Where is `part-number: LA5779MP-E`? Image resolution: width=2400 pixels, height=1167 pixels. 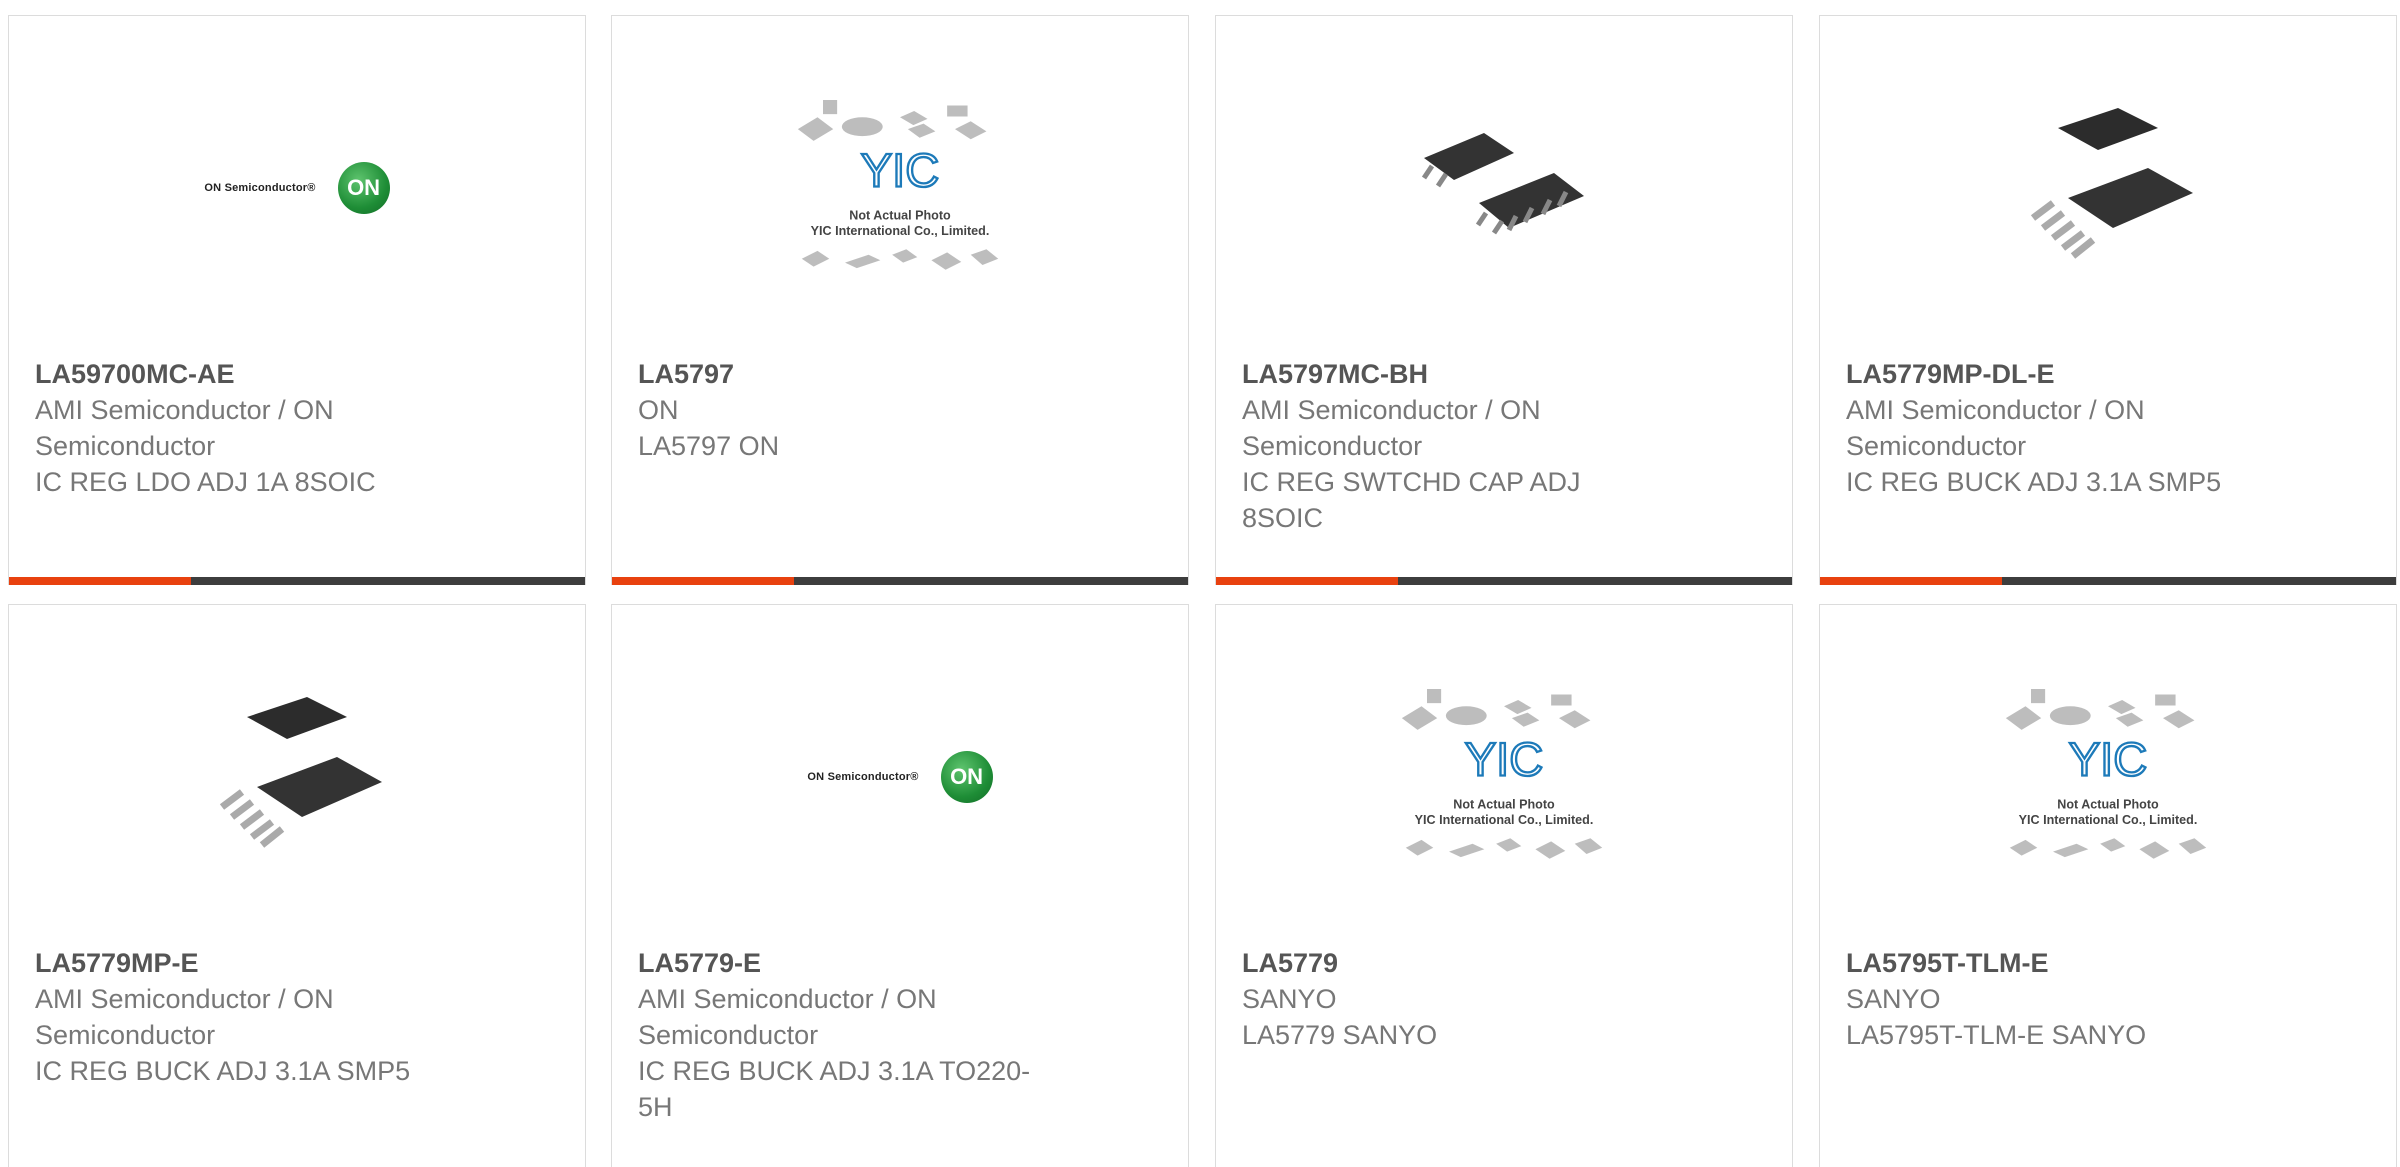
part-number: LA5779MP-E is located at coordinates (245, 963).